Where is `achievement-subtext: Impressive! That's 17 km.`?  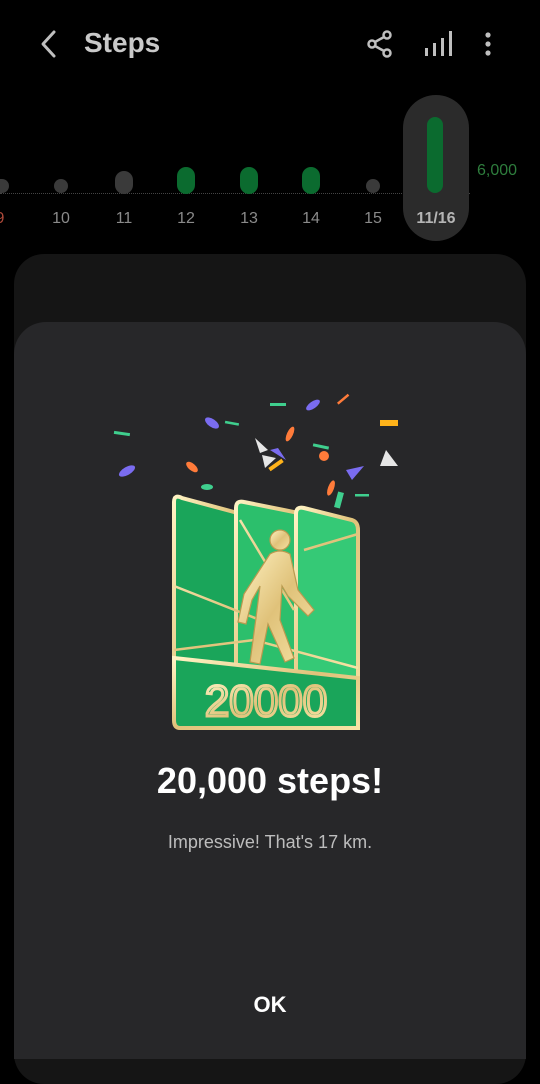
achievement-subtext: Impressive! That's 17 km. is located at coordinates (270, 842).